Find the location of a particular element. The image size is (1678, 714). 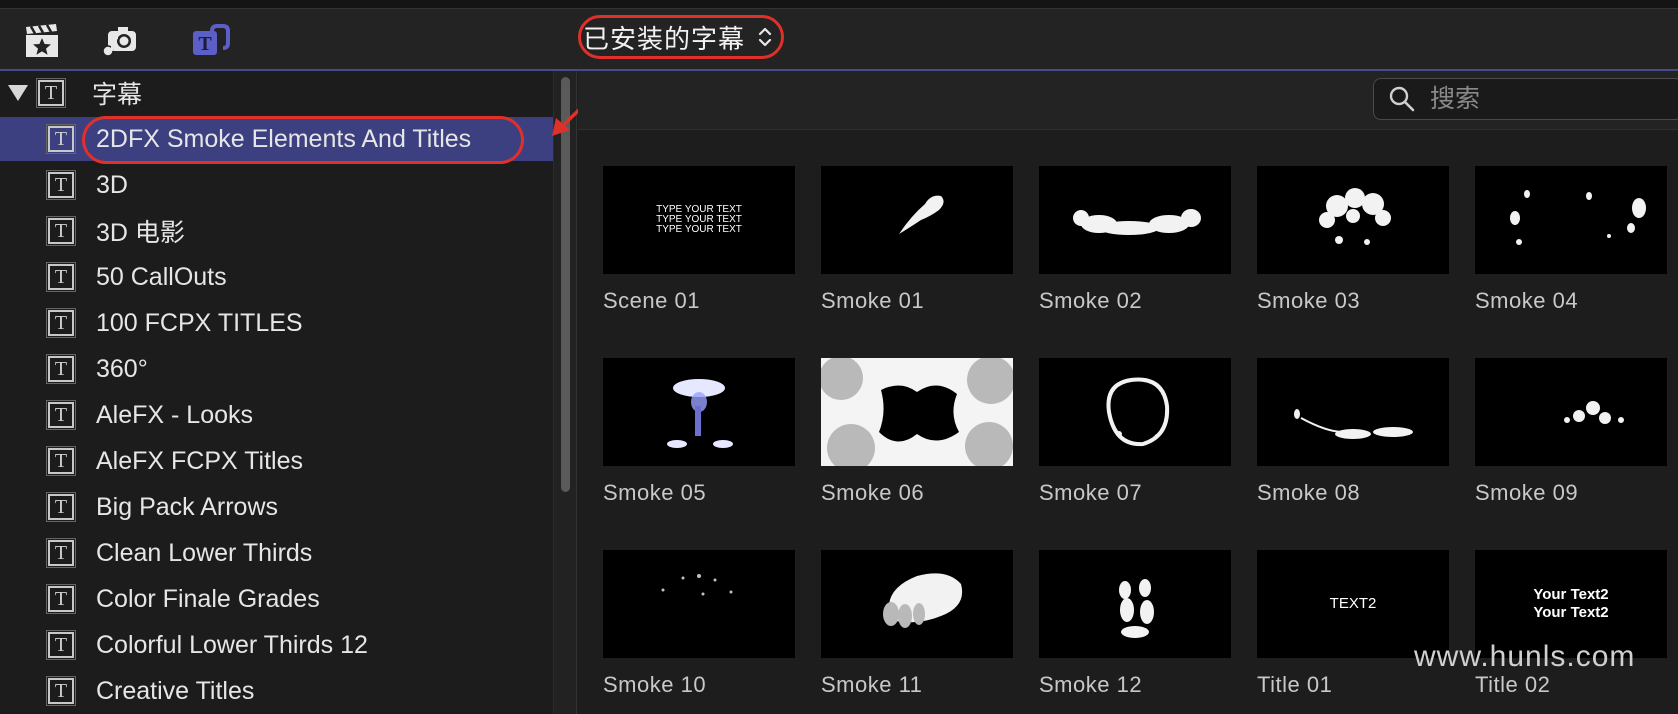

title-tile: Smoke 07 is located at coordinates (1135, 432).